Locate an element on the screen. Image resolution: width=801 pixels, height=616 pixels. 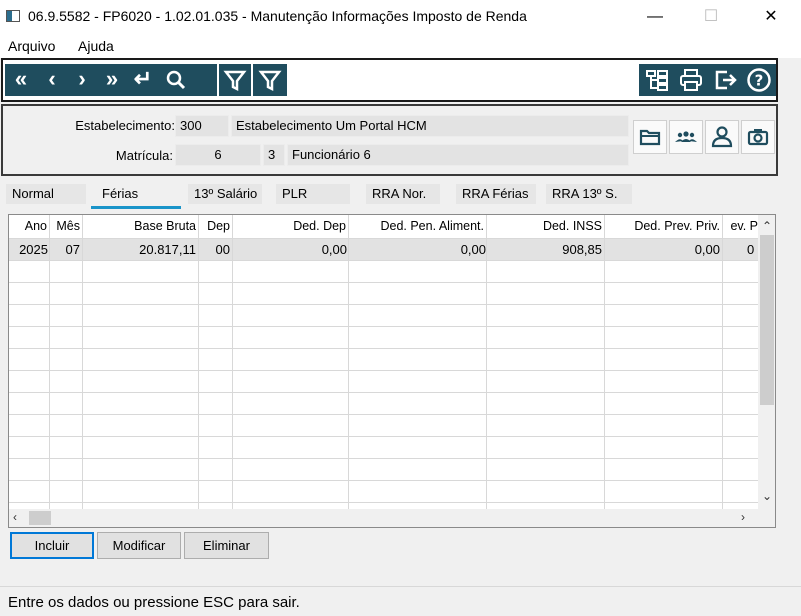
scroll-up-icon: ⌃ is located at coordinates (767, 226).